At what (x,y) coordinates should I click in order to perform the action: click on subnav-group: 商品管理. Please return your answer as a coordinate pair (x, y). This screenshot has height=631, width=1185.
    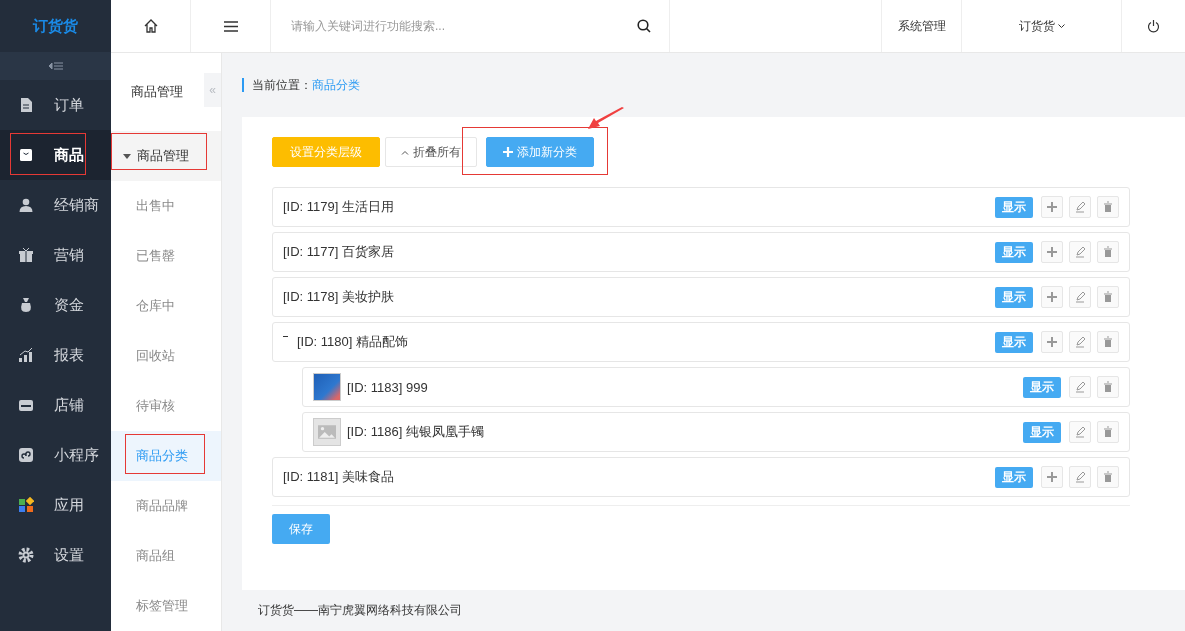
    Looking at the image, I should click on (166, 156).